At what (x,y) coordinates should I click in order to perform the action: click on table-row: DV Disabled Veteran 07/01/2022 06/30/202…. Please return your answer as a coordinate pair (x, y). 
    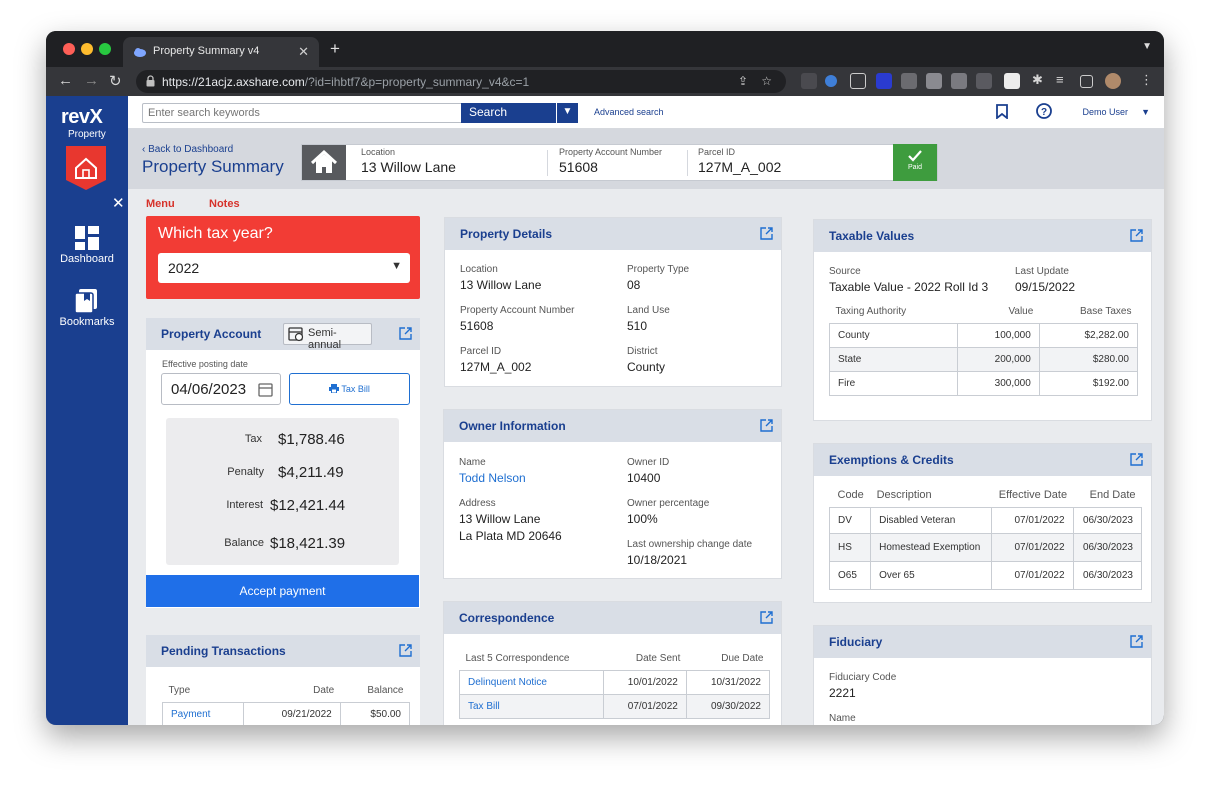
    Looking at the image, I should click on (985, 520).